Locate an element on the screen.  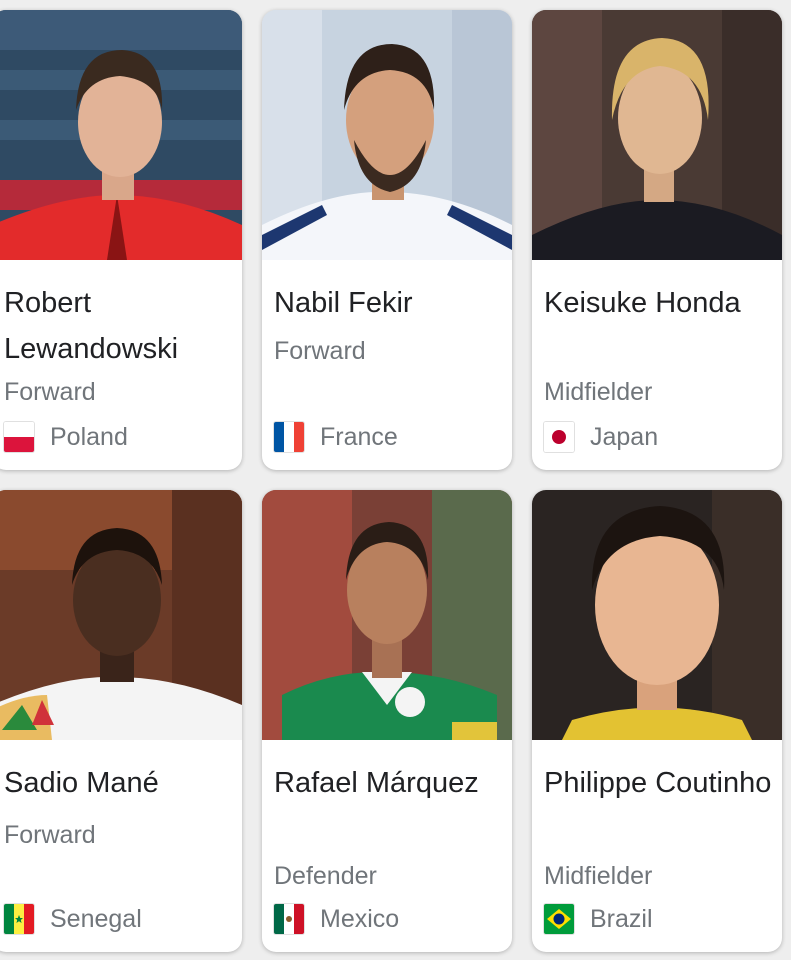
player-country: Japan is located at coordinates (601, 437).